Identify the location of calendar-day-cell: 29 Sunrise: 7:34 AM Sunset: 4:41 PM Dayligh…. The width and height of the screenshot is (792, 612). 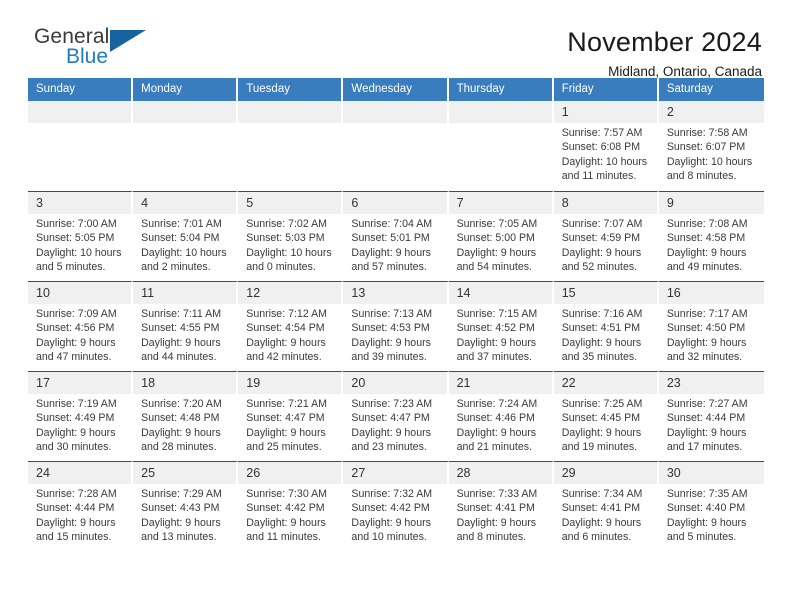
(606, 506).